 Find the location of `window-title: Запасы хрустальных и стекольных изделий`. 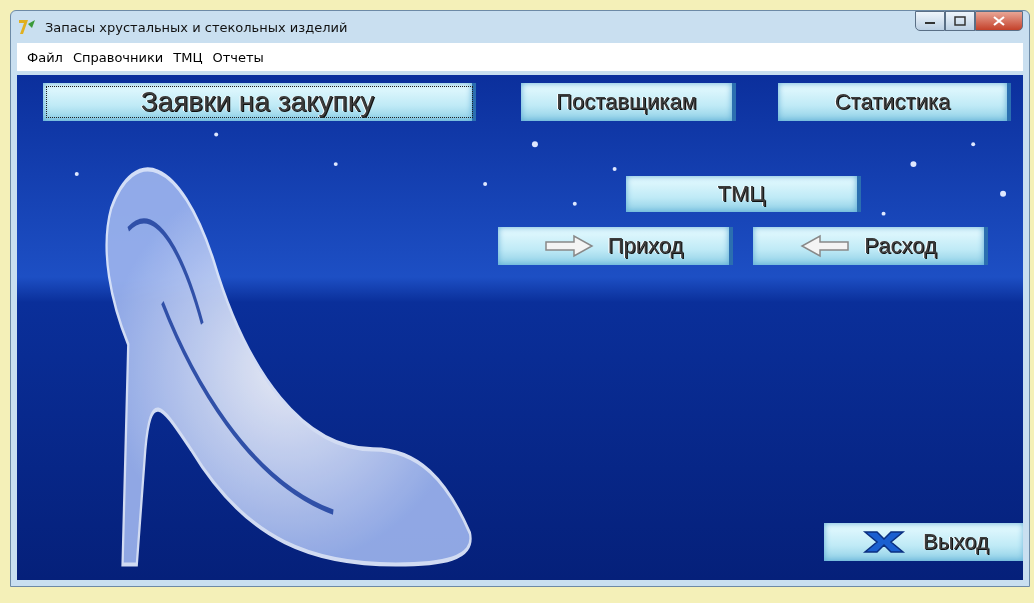

window-title: Запасы хрустальных и стекольных изделий is located at coordinates (197, 27).